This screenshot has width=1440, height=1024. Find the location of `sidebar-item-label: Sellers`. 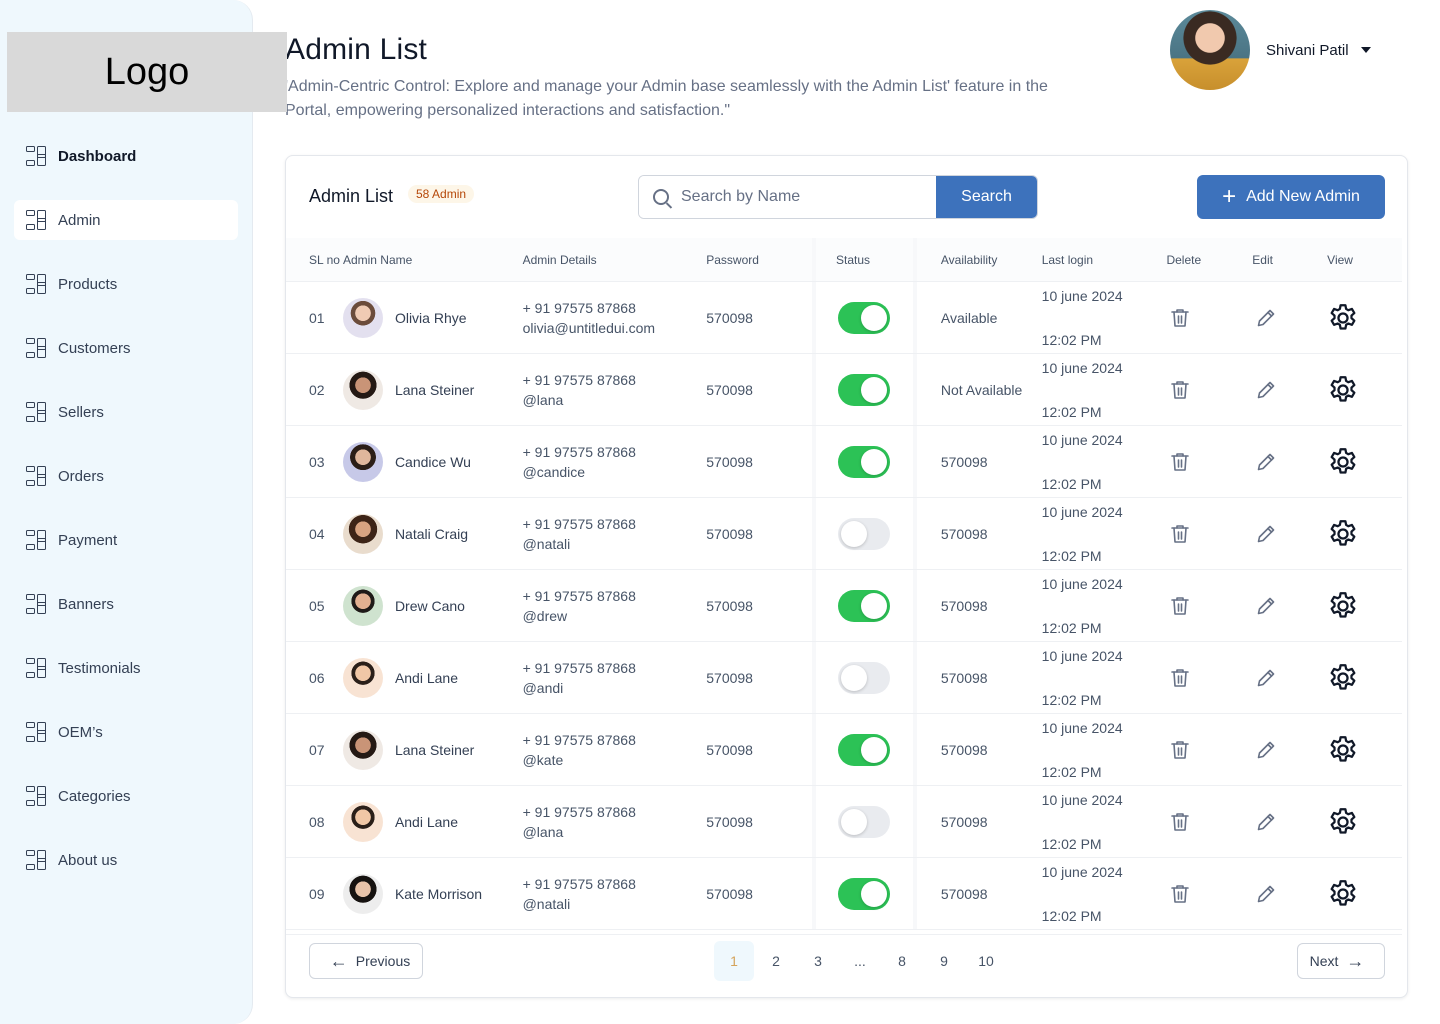

sidebar-item-label: Sellers is located at coordinates (81, 412).